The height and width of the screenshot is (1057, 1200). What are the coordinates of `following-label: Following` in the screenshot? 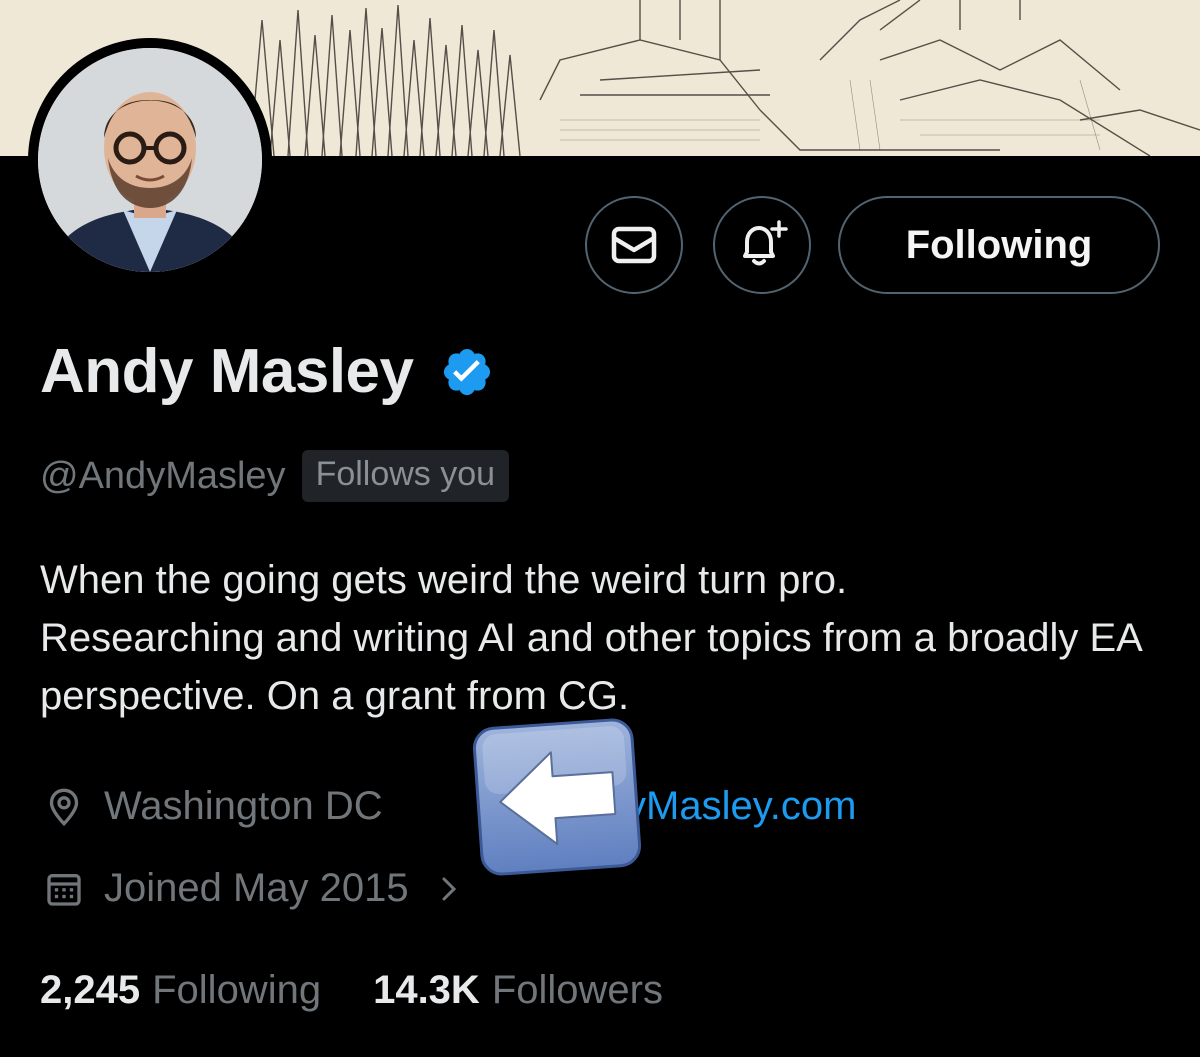 It's located at (237, 990).